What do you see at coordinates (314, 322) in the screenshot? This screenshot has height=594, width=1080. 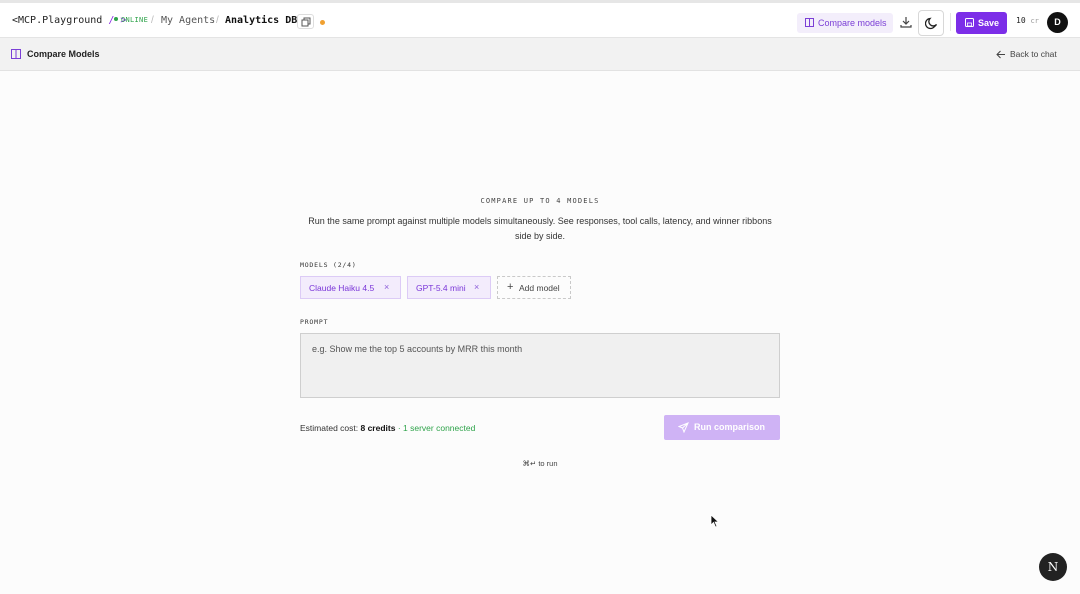 I see `prompt-label: PROMPT` at bounding box center [314, 322].